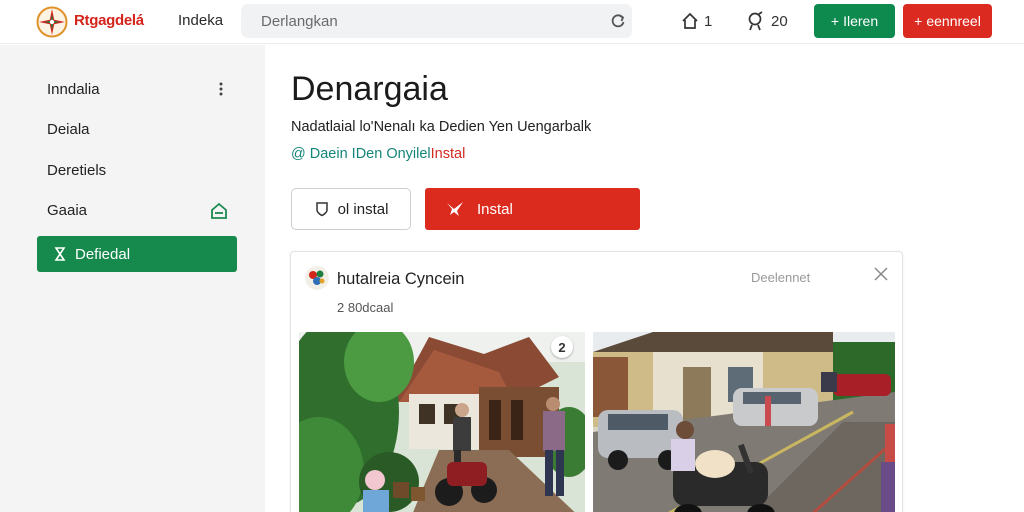  What do you see at coordinates (532, 209) in the screenshot?
I see `install-button: Instal` at bounding box center [532, 209].